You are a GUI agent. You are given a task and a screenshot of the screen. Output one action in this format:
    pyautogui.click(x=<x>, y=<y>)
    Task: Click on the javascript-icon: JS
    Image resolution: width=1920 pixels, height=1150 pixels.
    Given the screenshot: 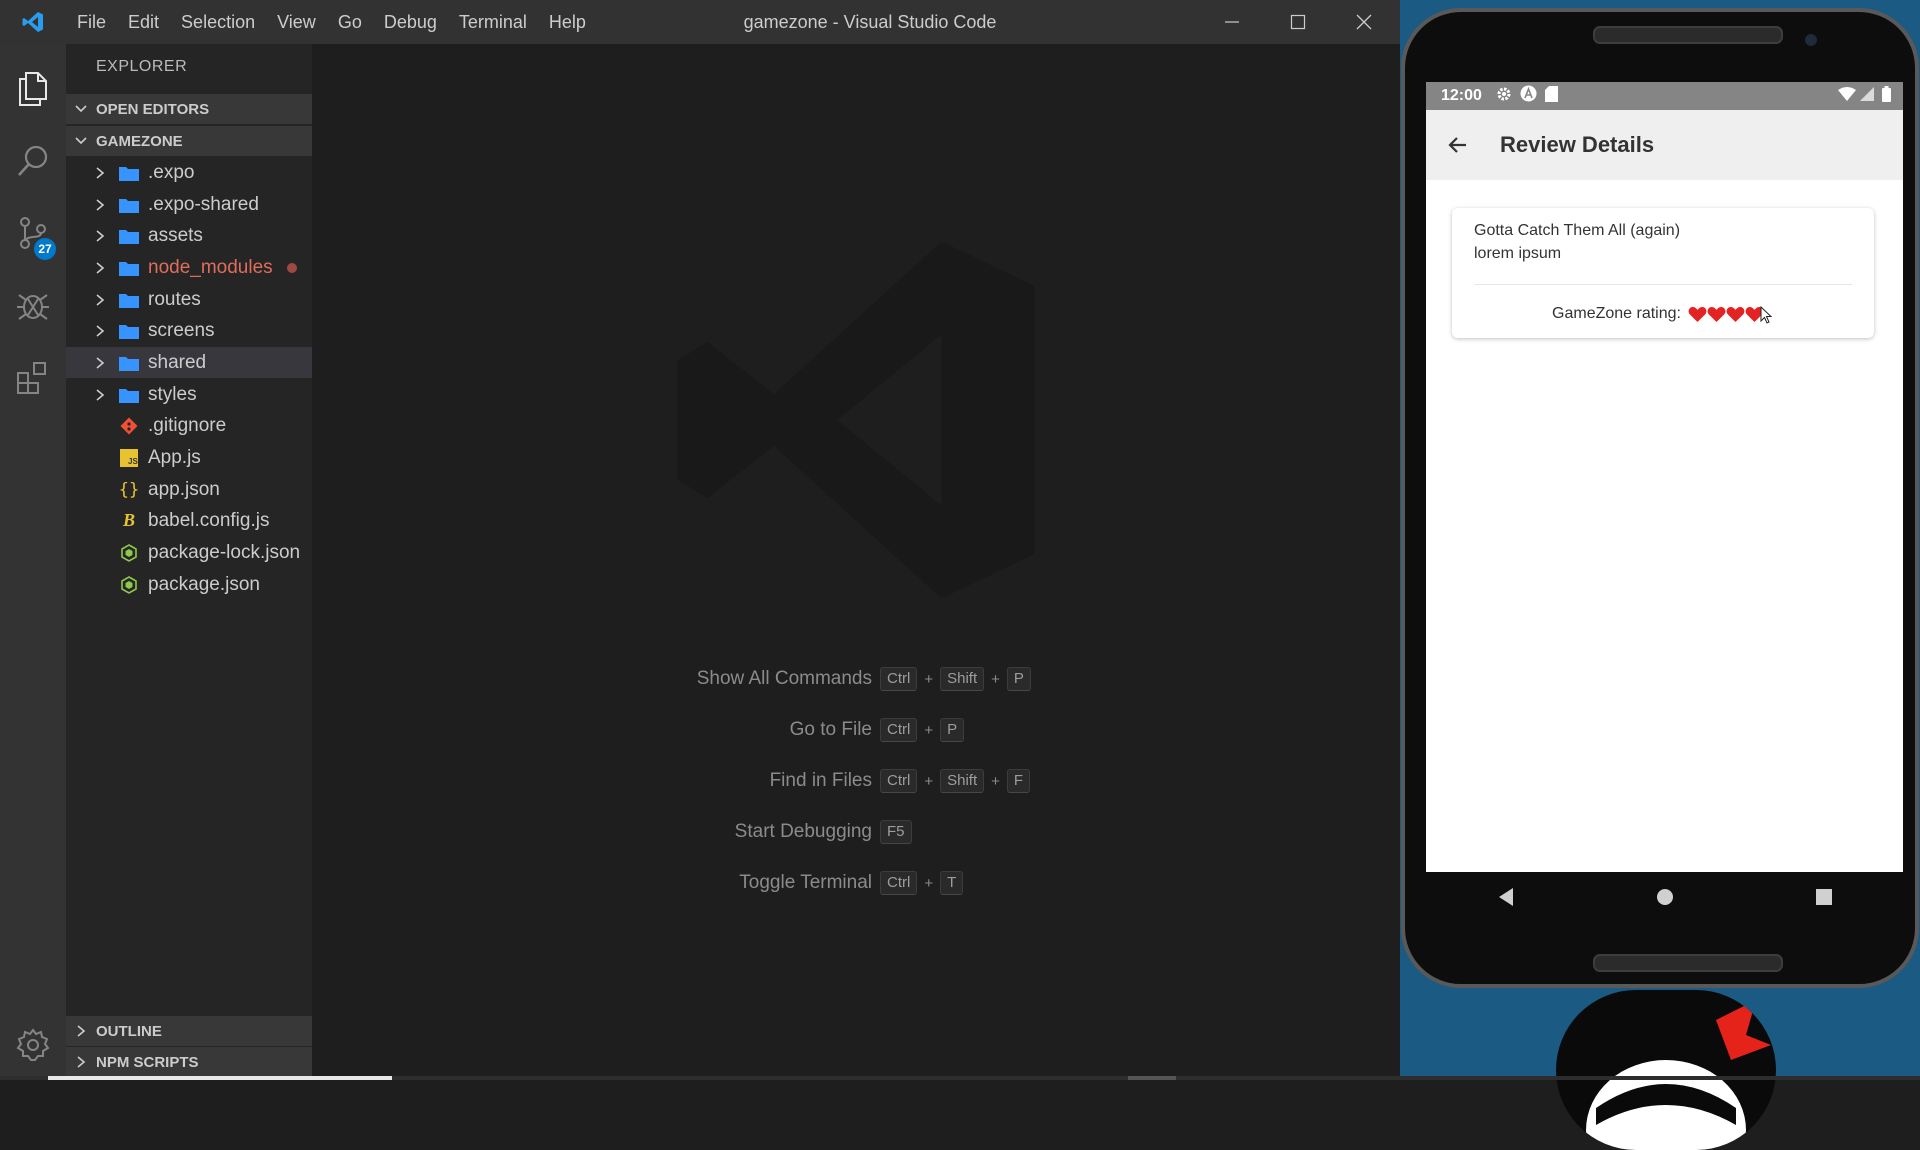 What is the action you would take?
    pyautogui.click(x=129, y=457)
    